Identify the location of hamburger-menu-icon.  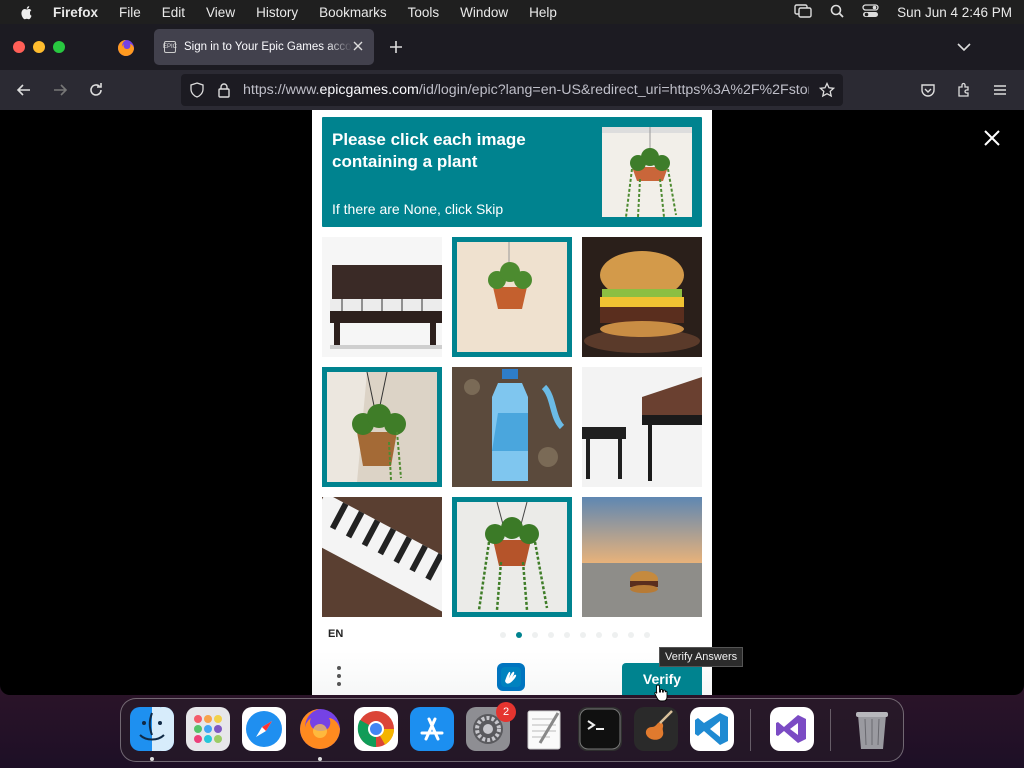
(1000, 90).